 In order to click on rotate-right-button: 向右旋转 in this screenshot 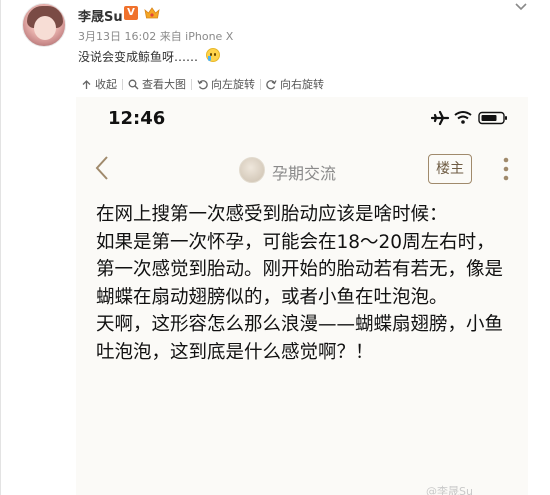, I will do `click(295, 84)`.